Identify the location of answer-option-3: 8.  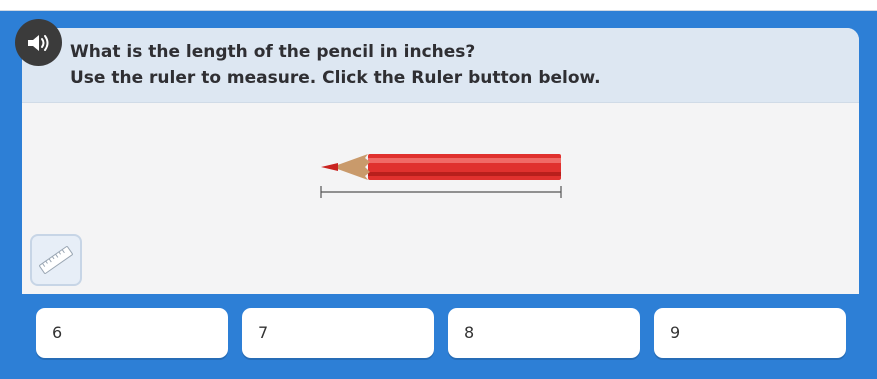
(544, 333).